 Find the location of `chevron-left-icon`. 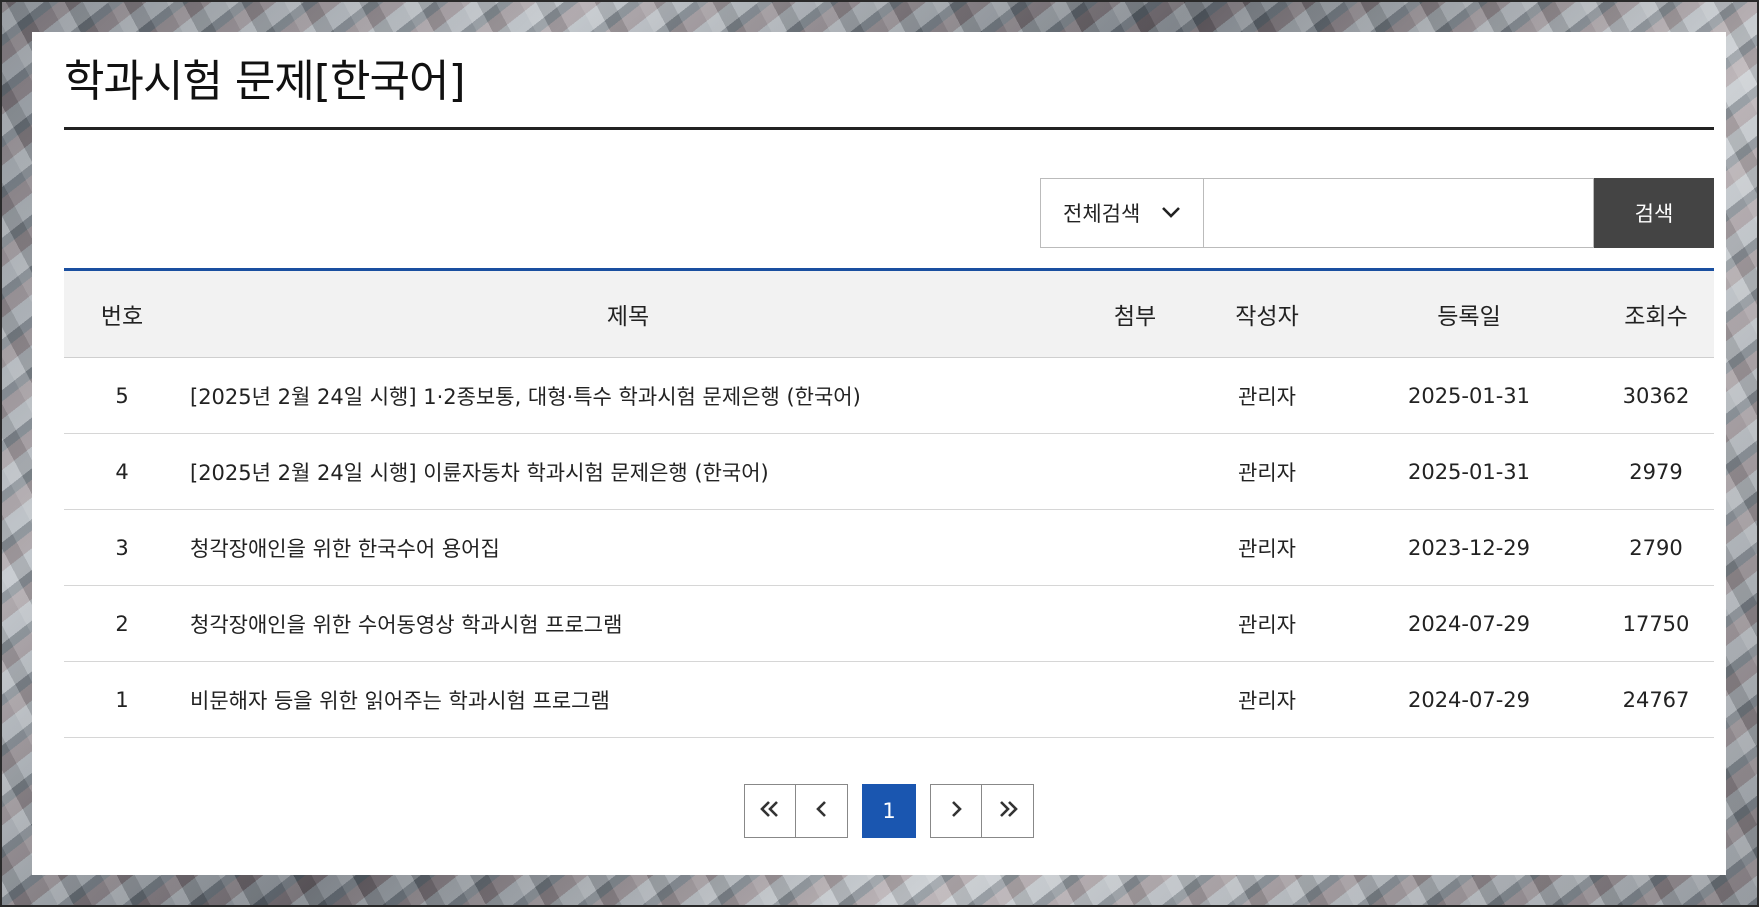

chevron-left-icon is located at coordinates (822, 811).